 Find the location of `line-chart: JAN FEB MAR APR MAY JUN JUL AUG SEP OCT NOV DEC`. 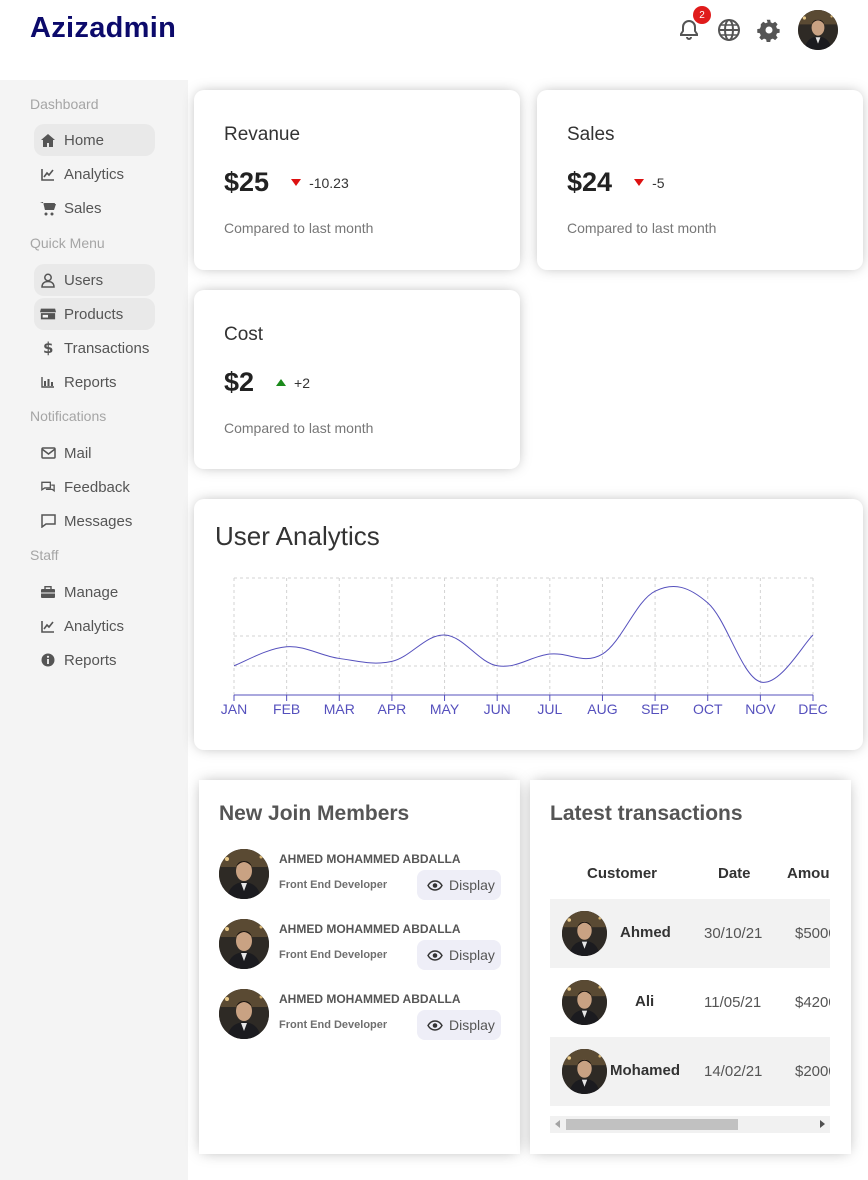

line-chart: JAN FEB MAR APR MAY JUN JUL AUG SEP OCT NOV DEC is located at coordinates (524, 647).